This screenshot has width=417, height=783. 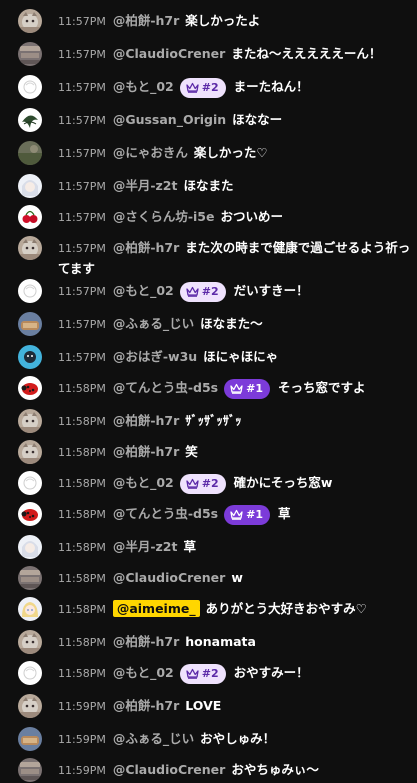 I want to click on message-line: 11:58PM @柏餅-h7r ｻﾞｯｻﾞｯｻﾞｯ, so click(x=234, y=421).